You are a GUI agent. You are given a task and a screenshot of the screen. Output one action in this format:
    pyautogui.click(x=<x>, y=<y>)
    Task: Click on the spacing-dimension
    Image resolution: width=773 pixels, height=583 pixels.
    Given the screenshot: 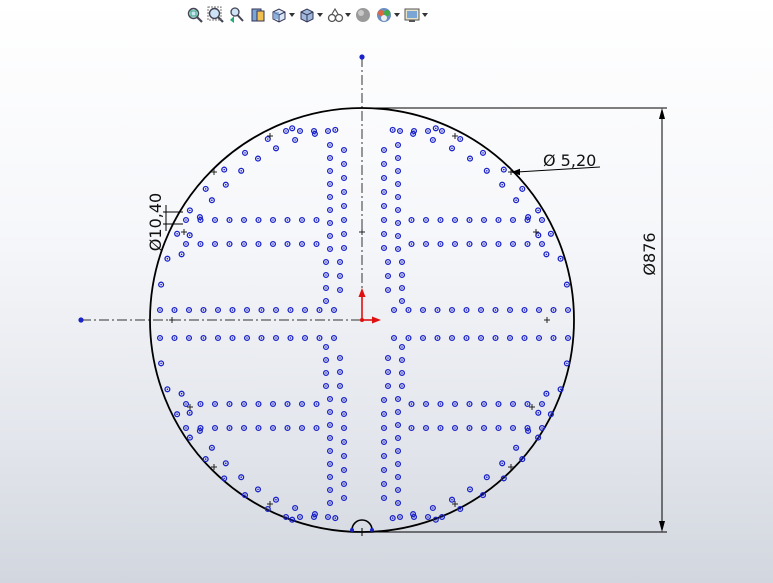 What is the action you would take?
    pyautogui.click(x=173, y=218)
    